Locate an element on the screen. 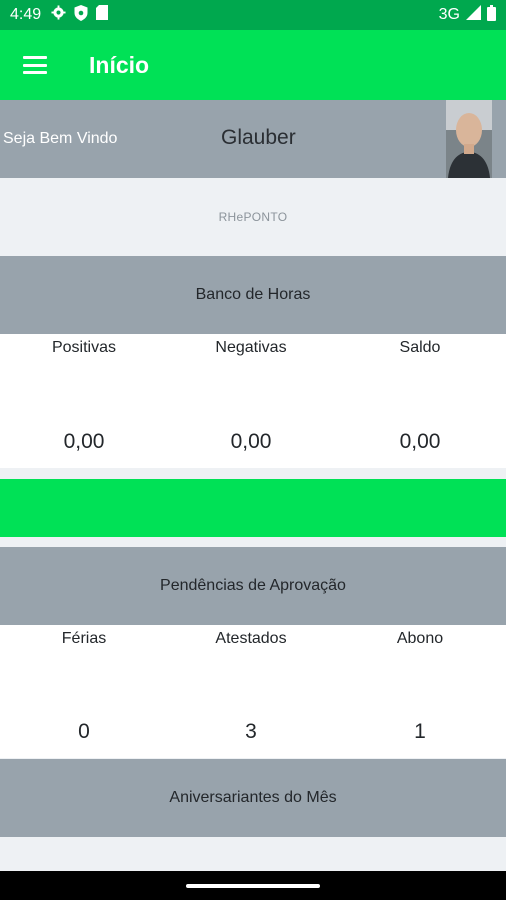 The image size is (506, 900). aniversariantes-header: Aniversariantes do Mês is located at coordinates (253, 798).